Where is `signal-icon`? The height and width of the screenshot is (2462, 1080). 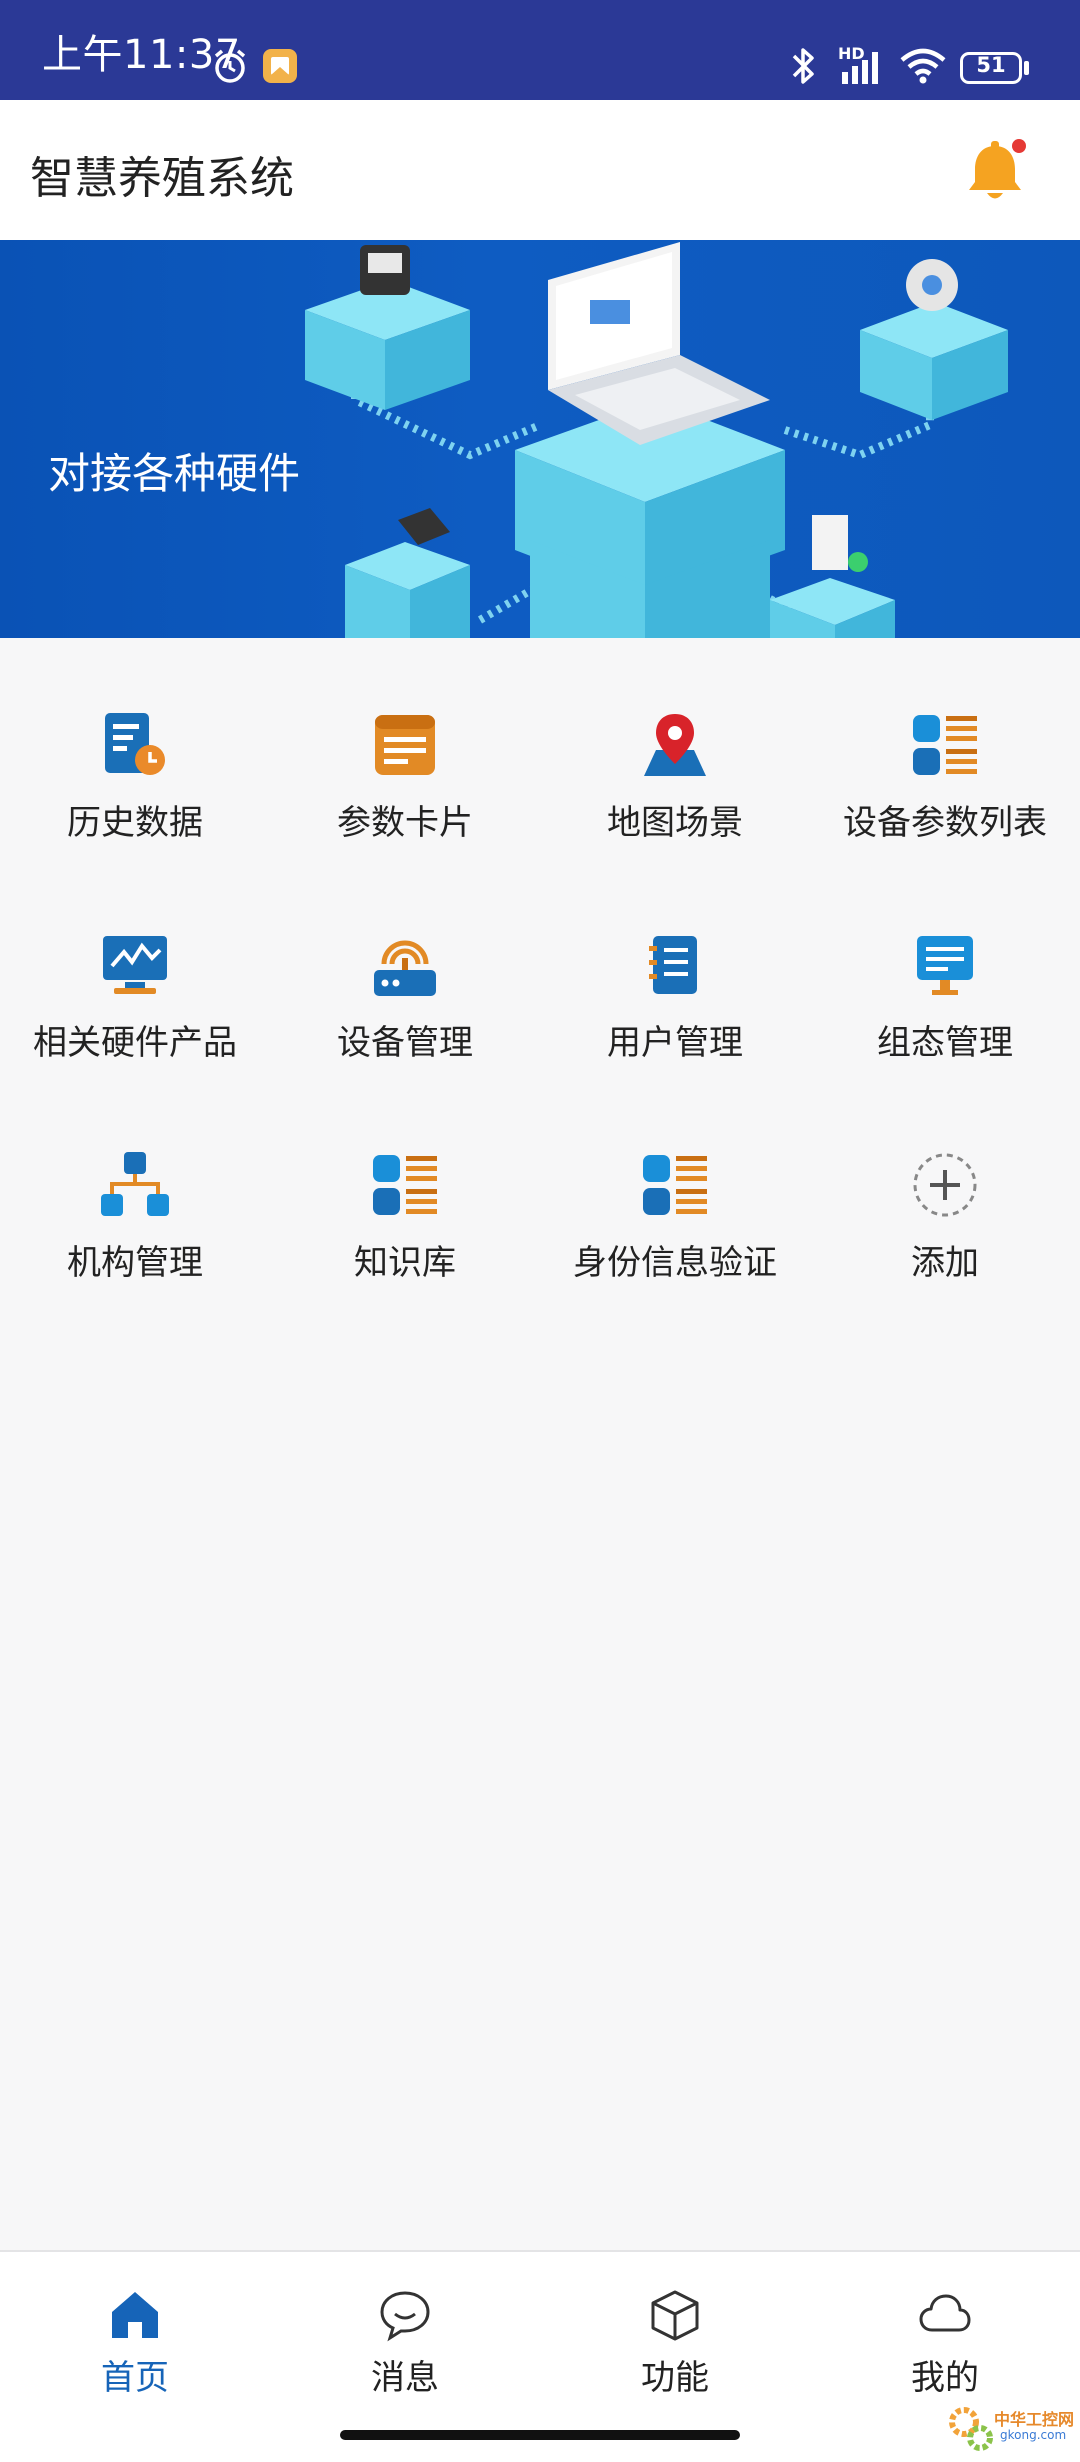 signal-icon is located at coordinates (860, 68).